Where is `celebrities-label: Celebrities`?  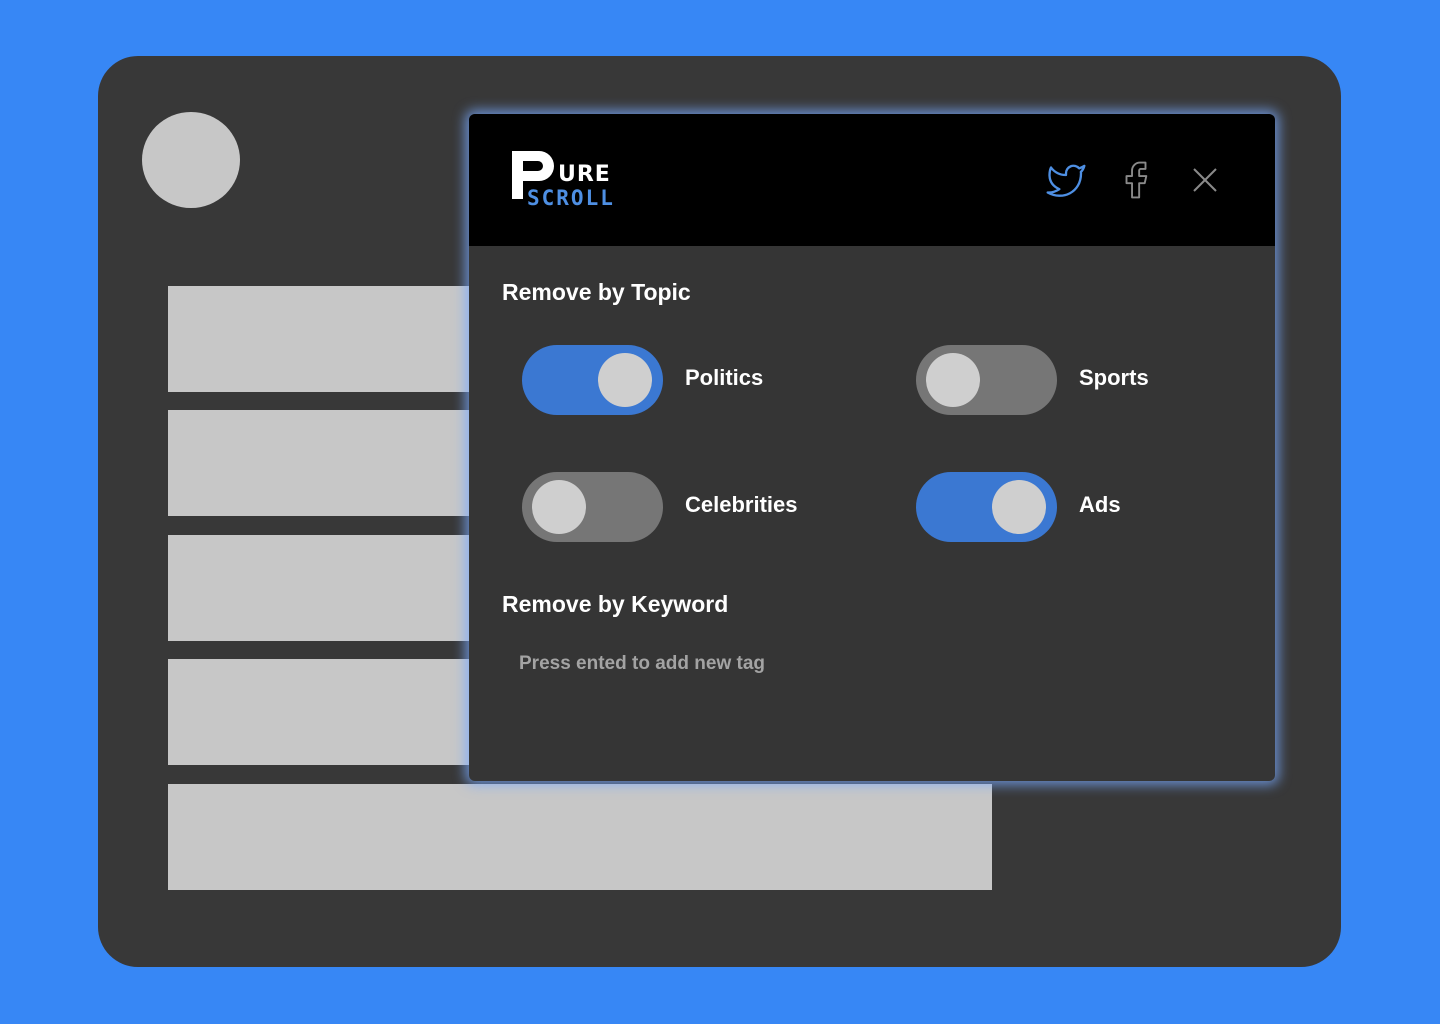 celebrities-label: Celebrities is located at coordinates (741, 504).